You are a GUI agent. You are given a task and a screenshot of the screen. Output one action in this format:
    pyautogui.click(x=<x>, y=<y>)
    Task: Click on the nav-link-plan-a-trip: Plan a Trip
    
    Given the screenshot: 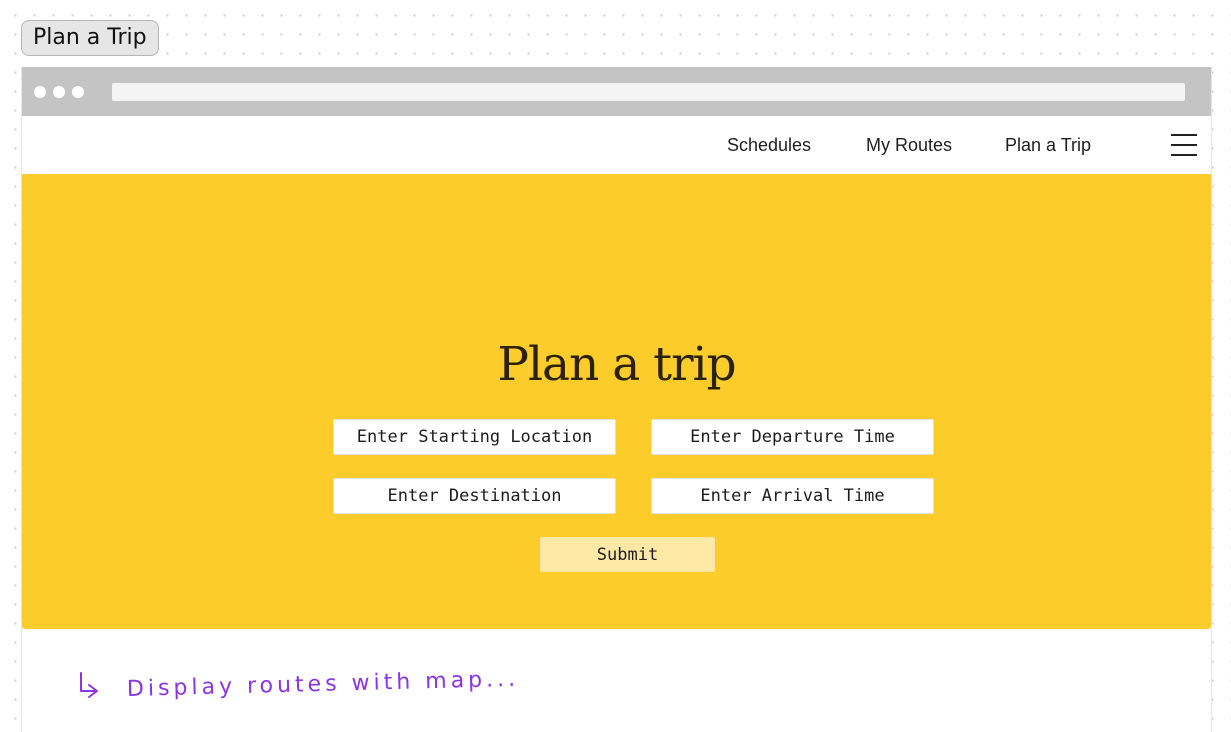 What is the action you would take?
    pyautogui.click(x=1048, y=145)
    